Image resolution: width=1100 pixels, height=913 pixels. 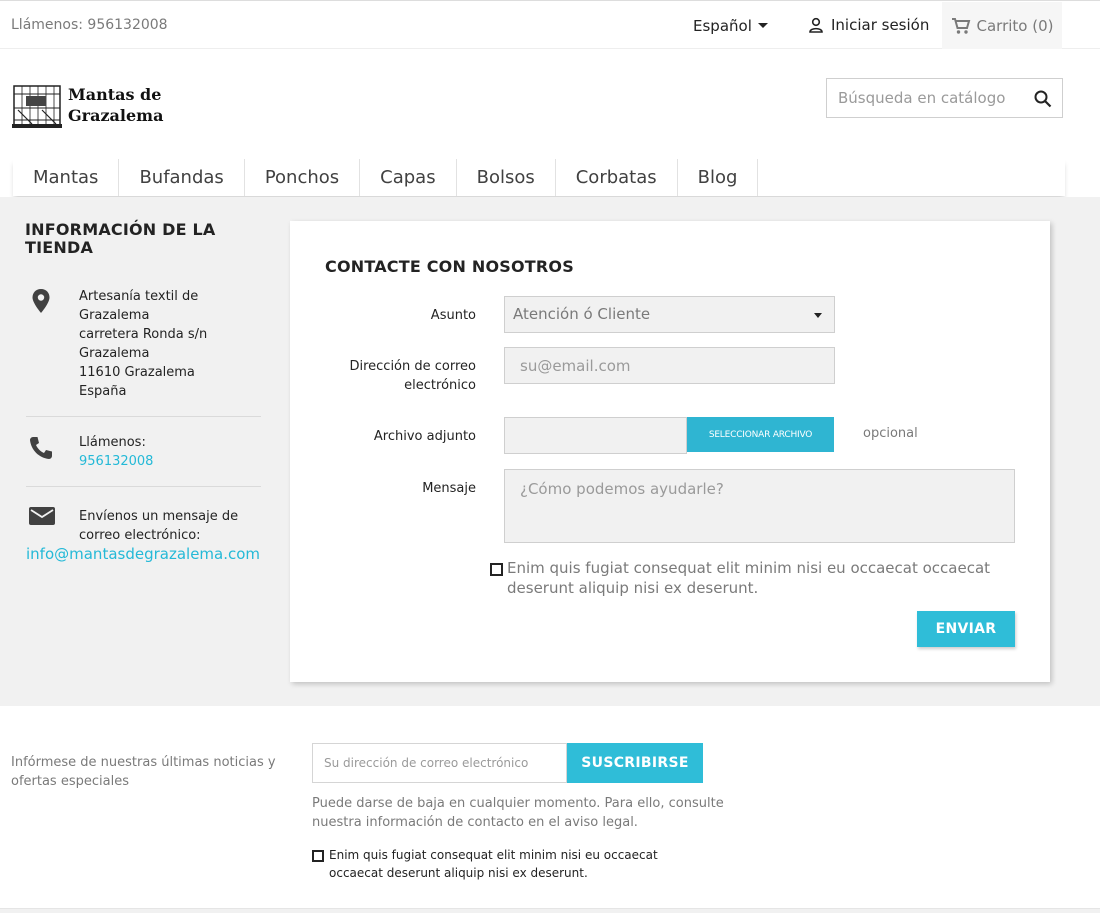 What do you see at coordinates (759, 506) in the screenshot?
I see `message-textarea` at bounding box center [759, 506].